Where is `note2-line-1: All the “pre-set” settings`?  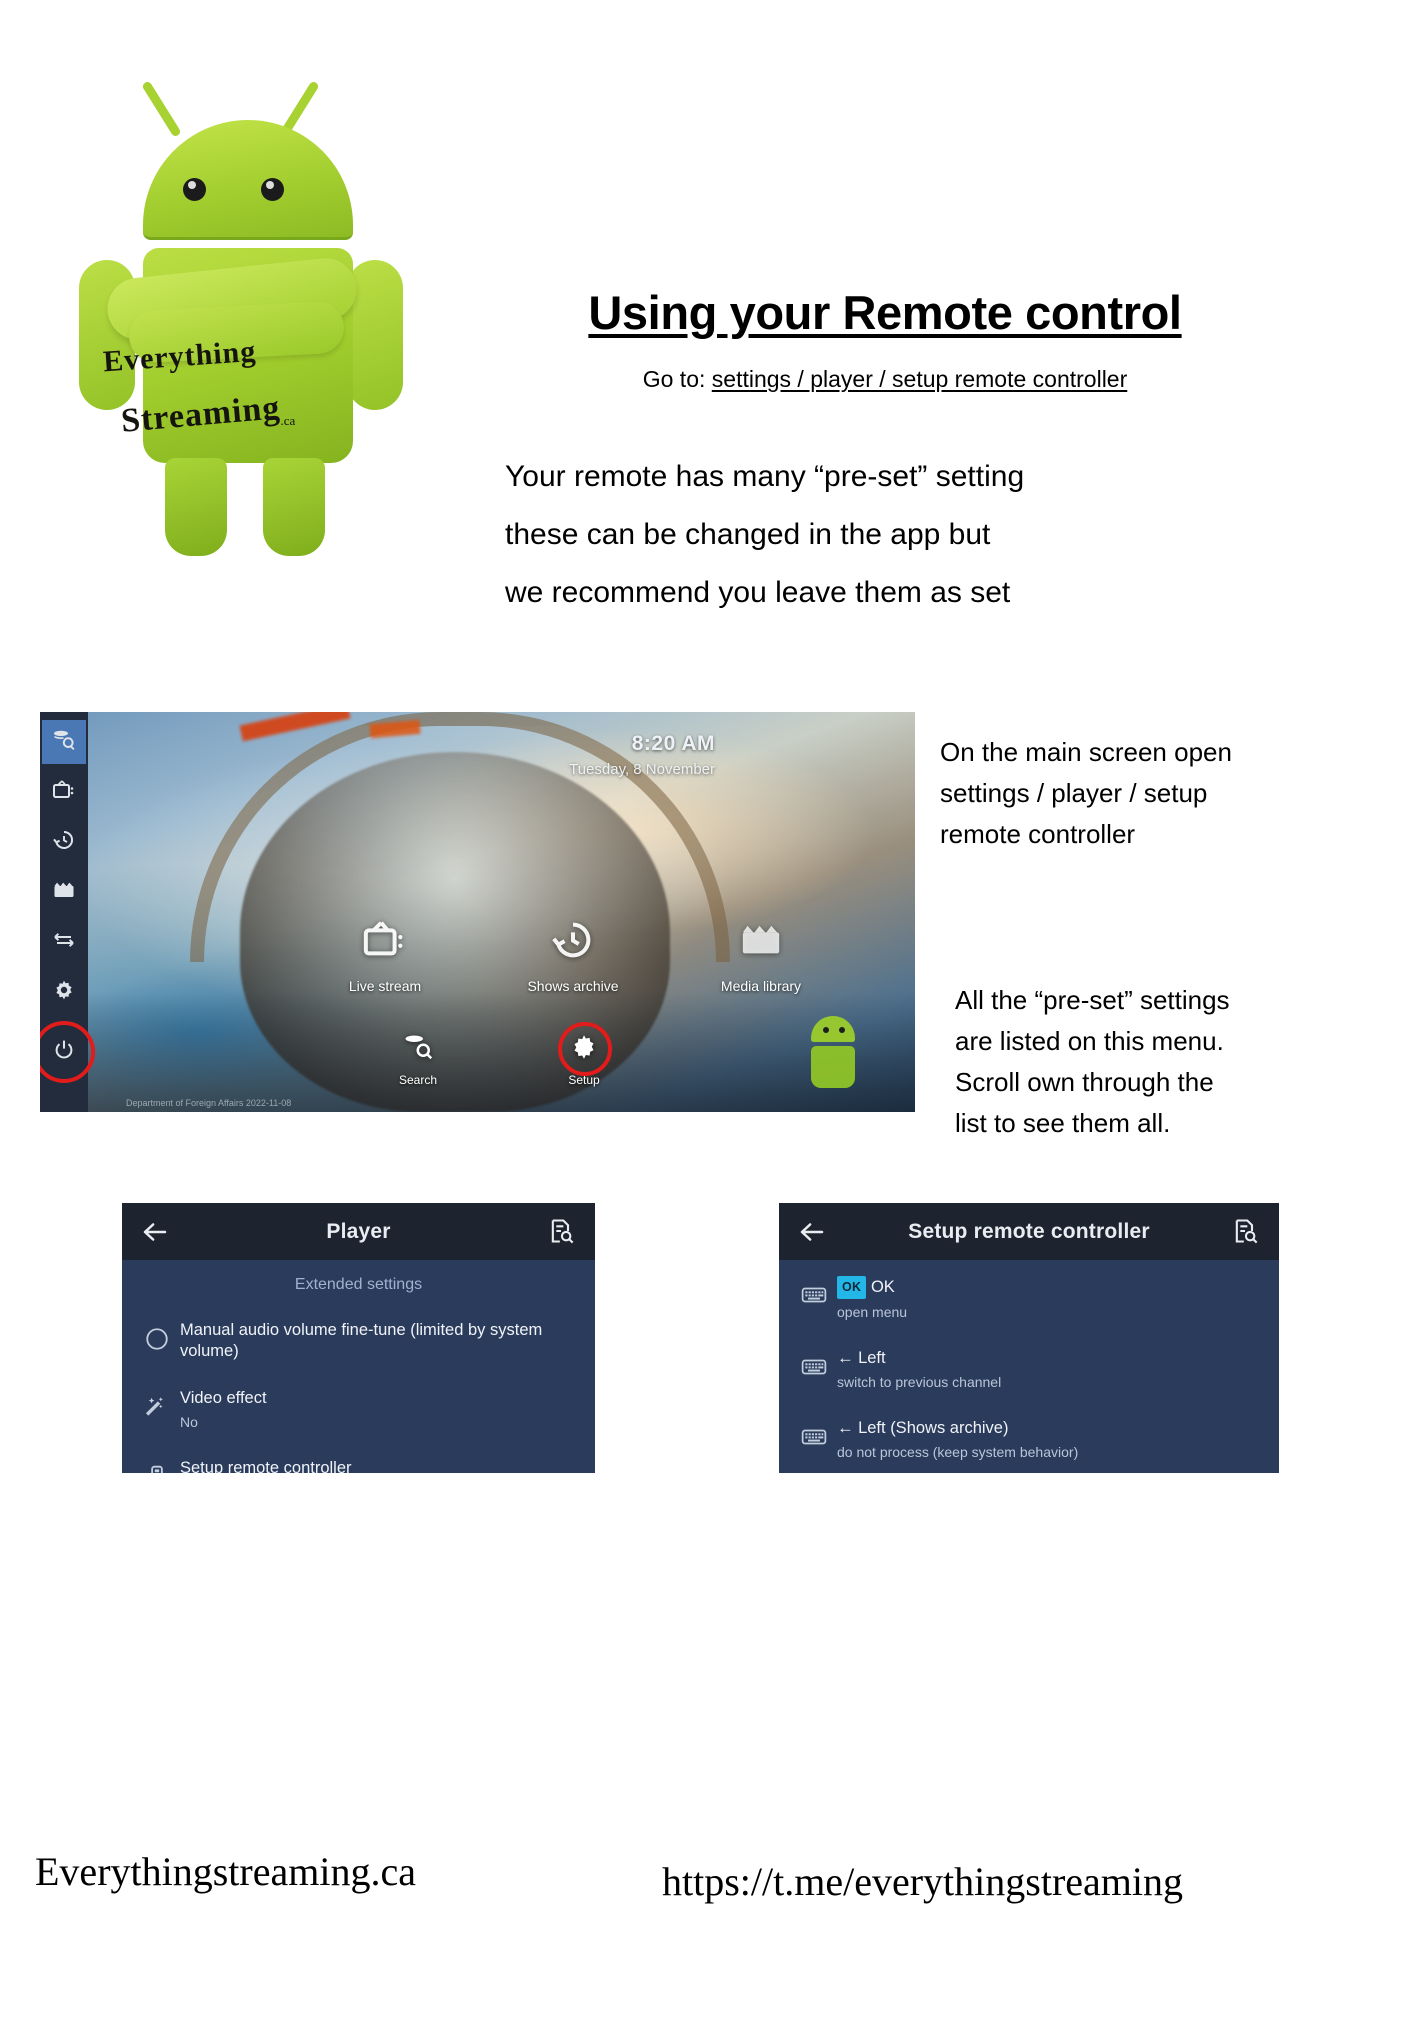 note2-line-1: All the “pre-set” settings is located at coordinates (1092, 1000).